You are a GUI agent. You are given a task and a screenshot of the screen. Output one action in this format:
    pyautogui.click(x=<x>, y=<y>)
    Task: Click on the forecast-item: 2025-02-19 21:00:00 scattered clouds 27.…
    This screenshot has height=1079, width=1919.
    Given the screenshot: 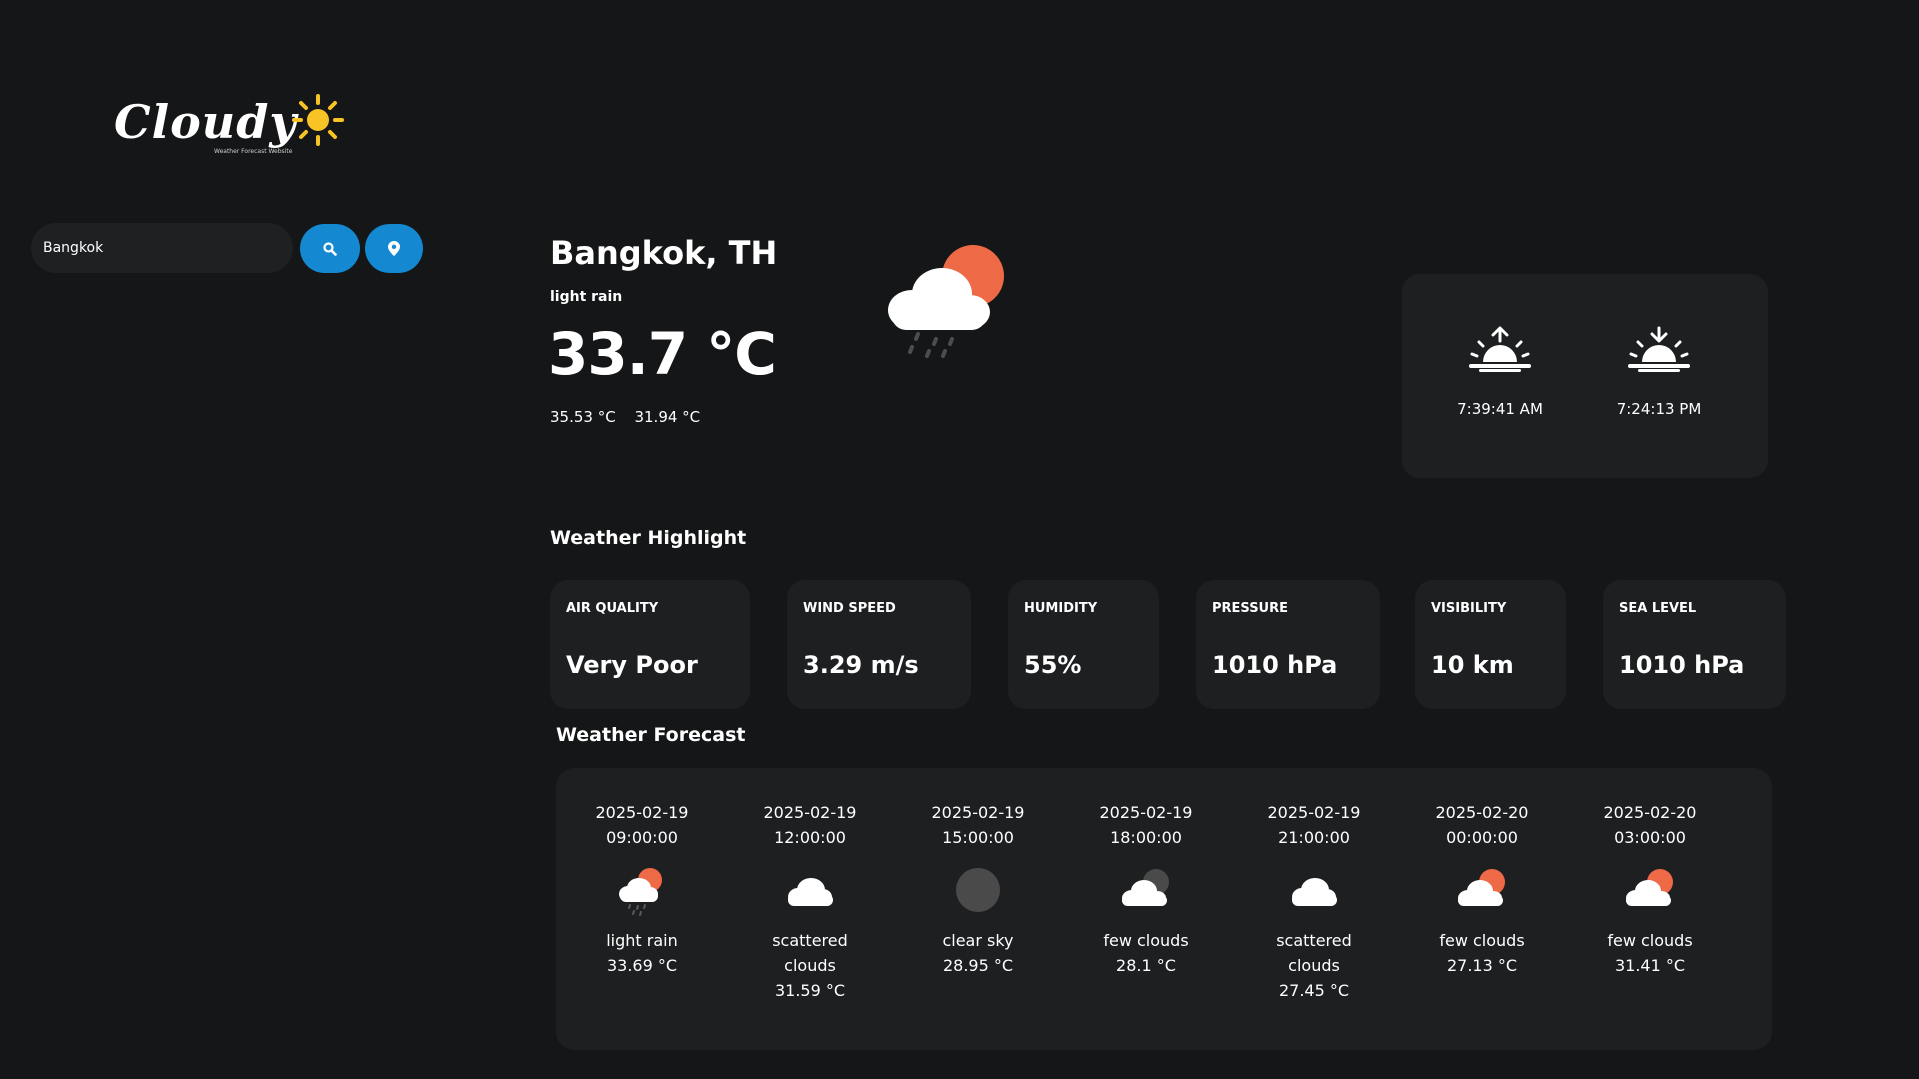 What is the action you would take?
    pyautogui.click(x=1314, y=901)
    